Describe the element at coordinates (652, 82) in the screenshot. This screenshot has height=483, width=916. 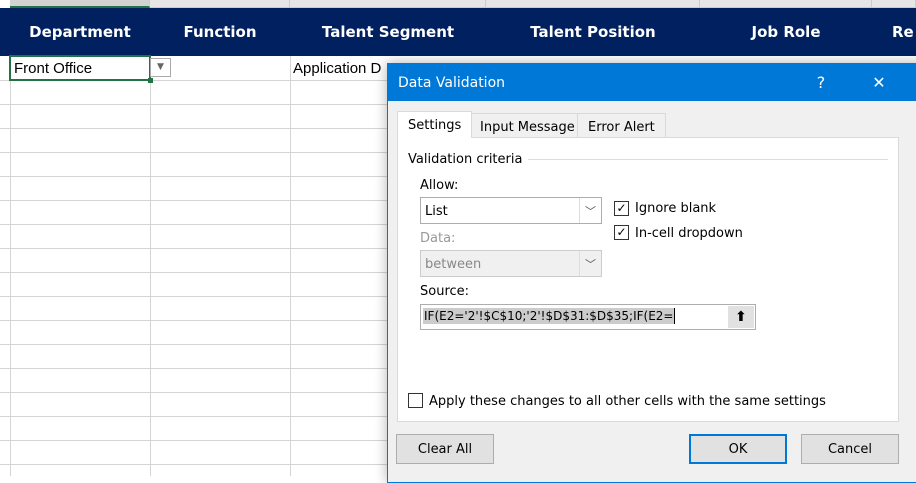
I see `dialog-title-bar: Data Validation ? ✕` at that location.